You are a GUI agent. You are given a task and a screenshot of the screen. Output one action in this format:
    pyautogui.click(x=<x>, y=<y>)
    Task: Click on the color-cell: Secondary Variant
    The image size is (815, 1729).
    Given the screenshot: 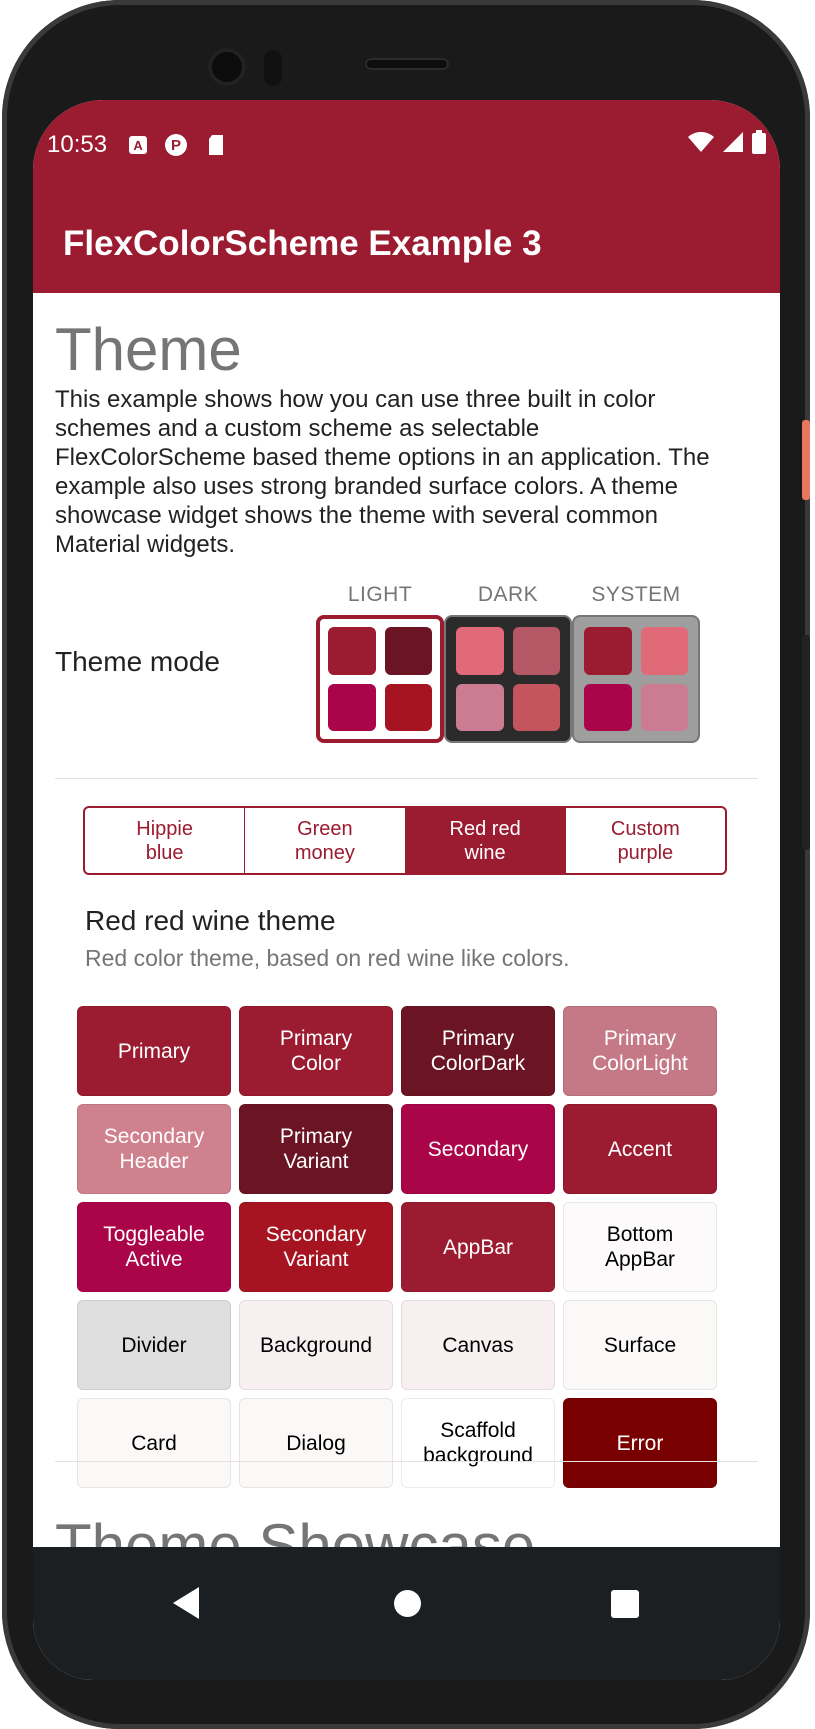 What is the action you would take?
    pyautogui.click(x=316, y=1247)
    